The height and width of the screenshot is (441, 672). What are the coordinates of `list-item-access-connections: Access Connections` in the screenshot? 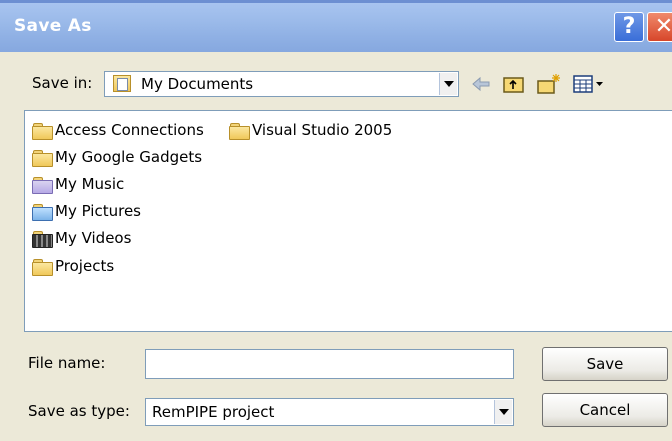 It's located at (117, 130).